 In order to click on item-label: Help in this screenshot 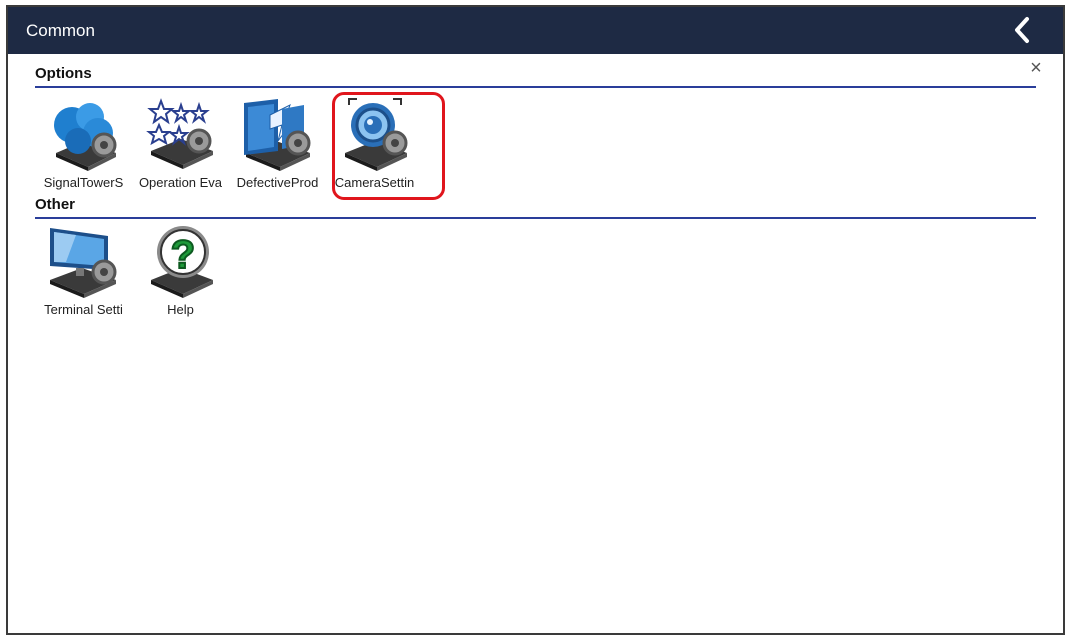, I will do `click(180, 309)`.